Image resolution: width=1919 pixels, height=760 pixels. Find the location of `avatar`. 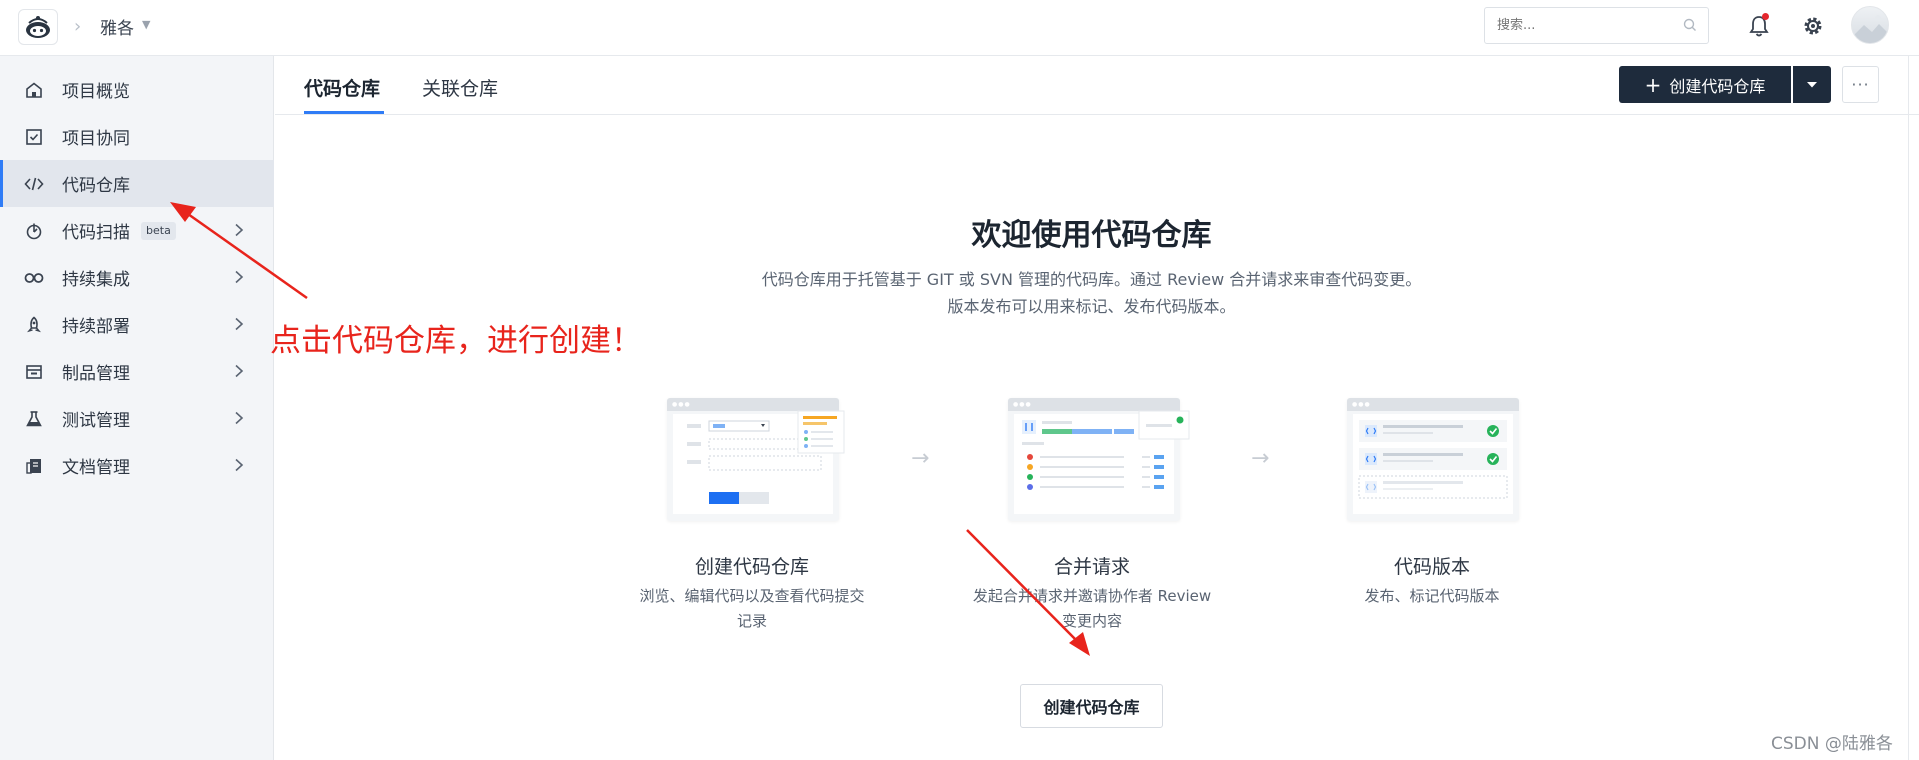

avatar is located at coordinates (1870, 25).